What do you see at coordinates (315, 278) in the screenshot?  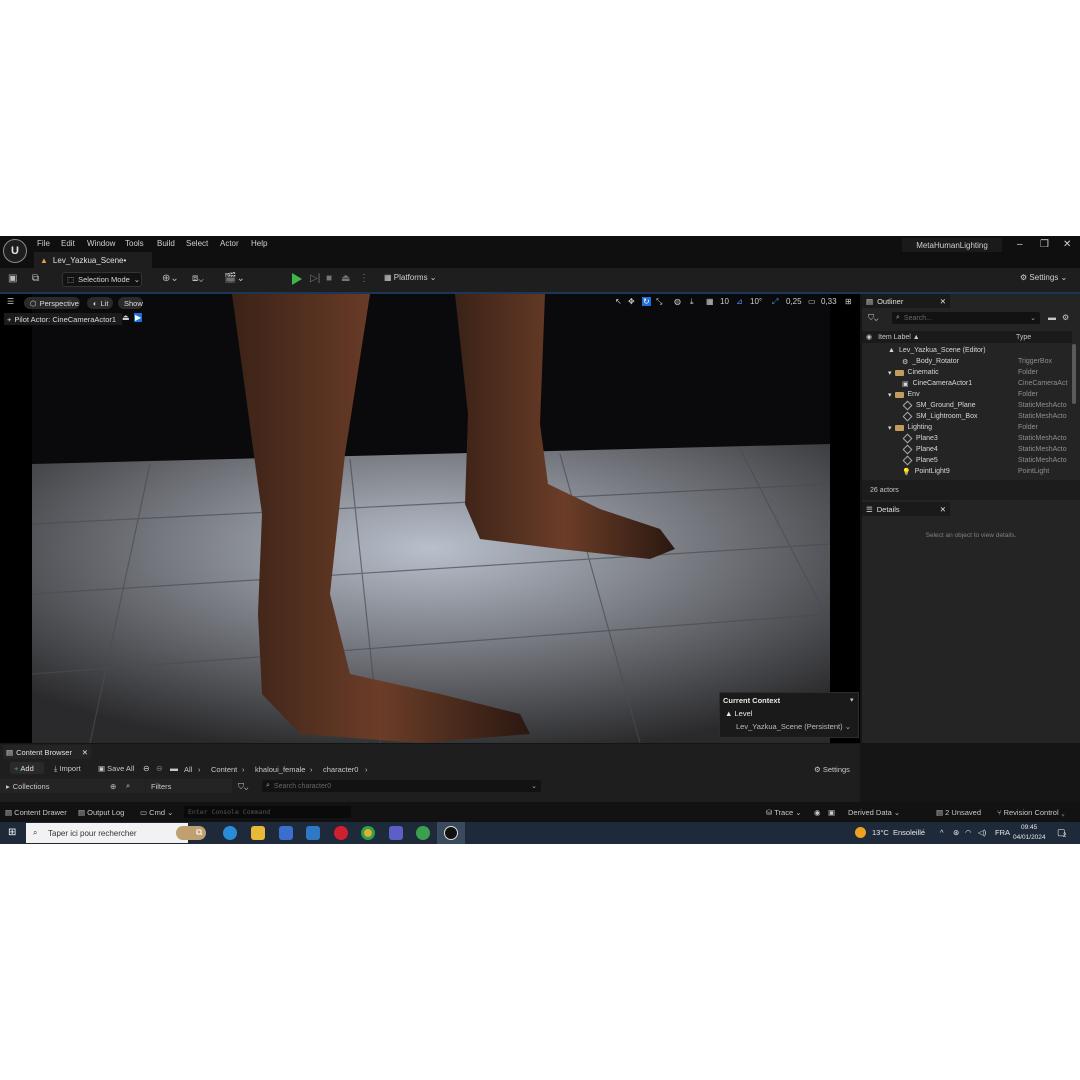 I see `step-icon: ▷|` at bounding box center [315, 278].